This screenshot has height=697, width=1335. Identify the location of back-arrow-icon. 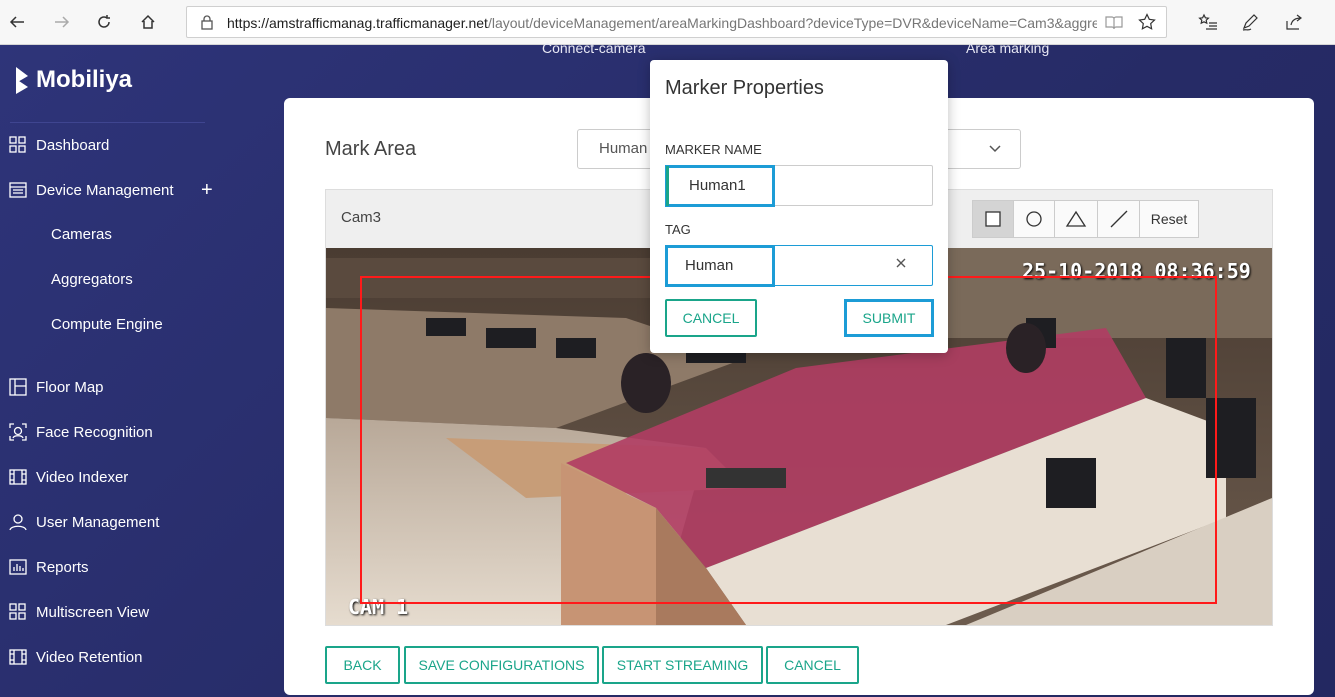
(17, 22).